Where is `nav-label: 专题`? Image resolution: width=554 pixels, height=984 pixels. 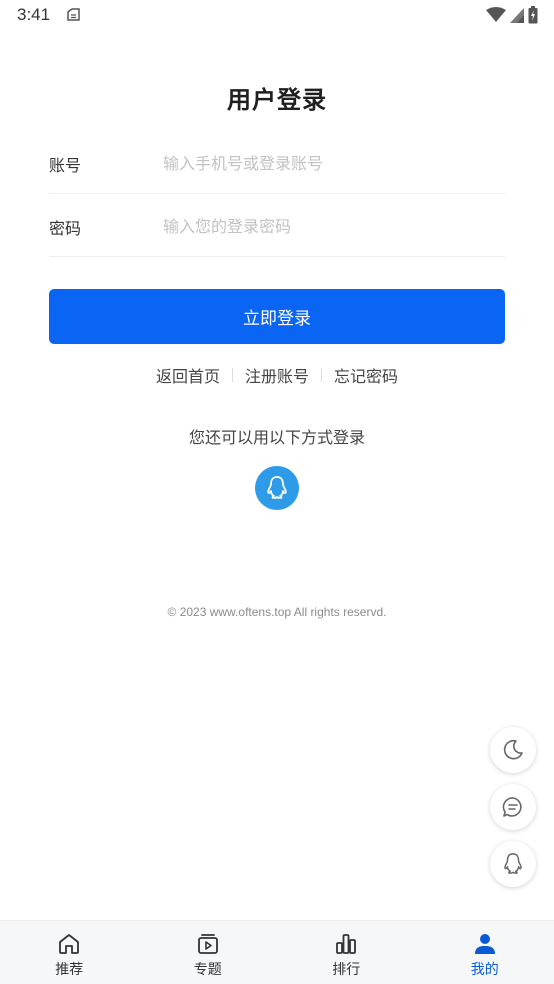 nav-label: 专题 is located at coordinates (207, 970).